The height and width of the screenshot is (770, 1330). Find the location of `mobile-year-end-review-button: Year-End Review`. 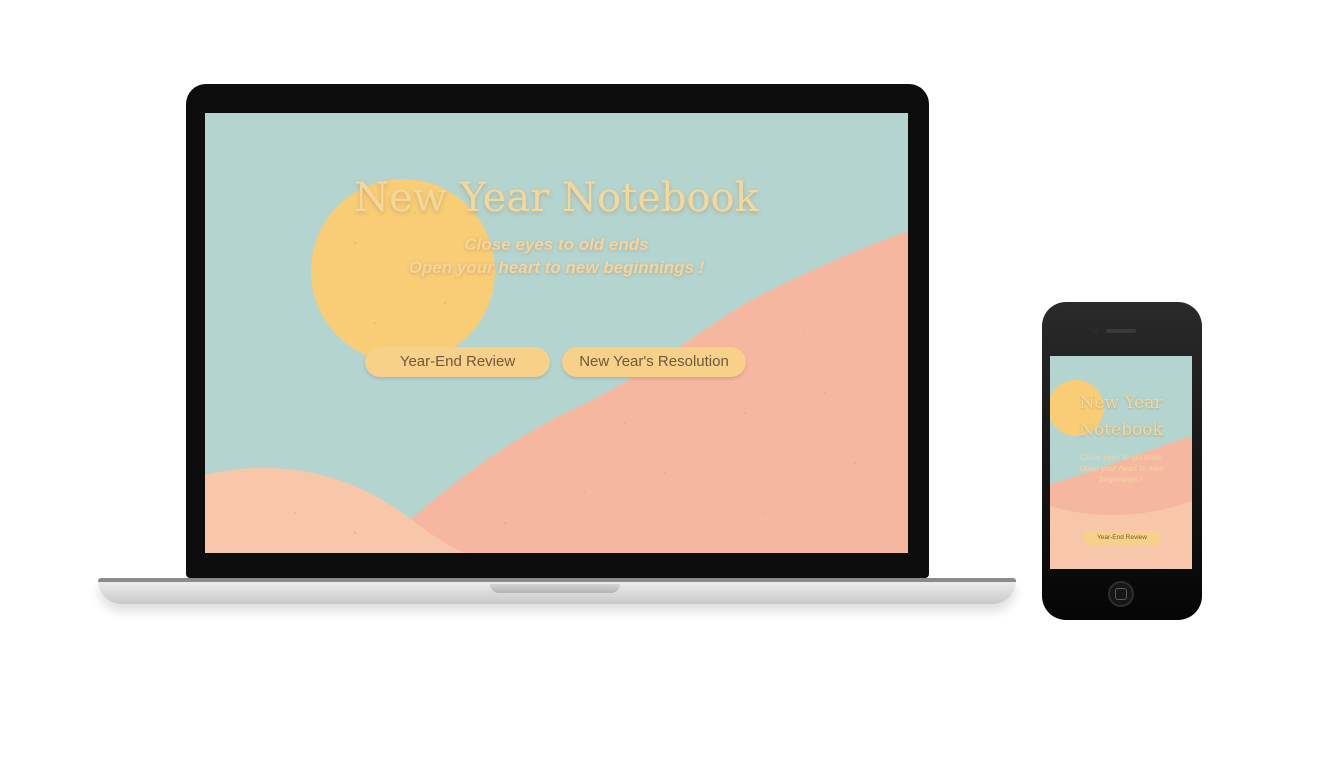

mobile-year-end-review-button: Year-End Review is located at coordinates (1122, 538).